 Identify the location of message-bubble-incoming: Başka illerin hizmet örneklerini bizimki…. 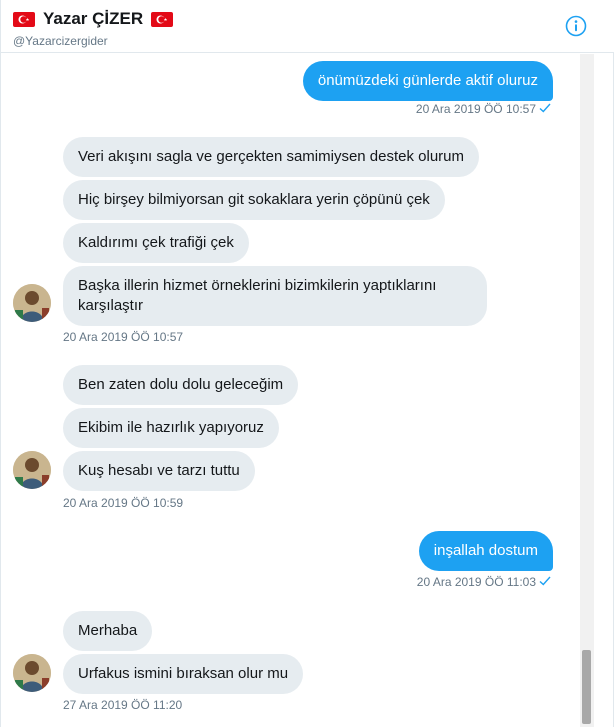
(275, 296).